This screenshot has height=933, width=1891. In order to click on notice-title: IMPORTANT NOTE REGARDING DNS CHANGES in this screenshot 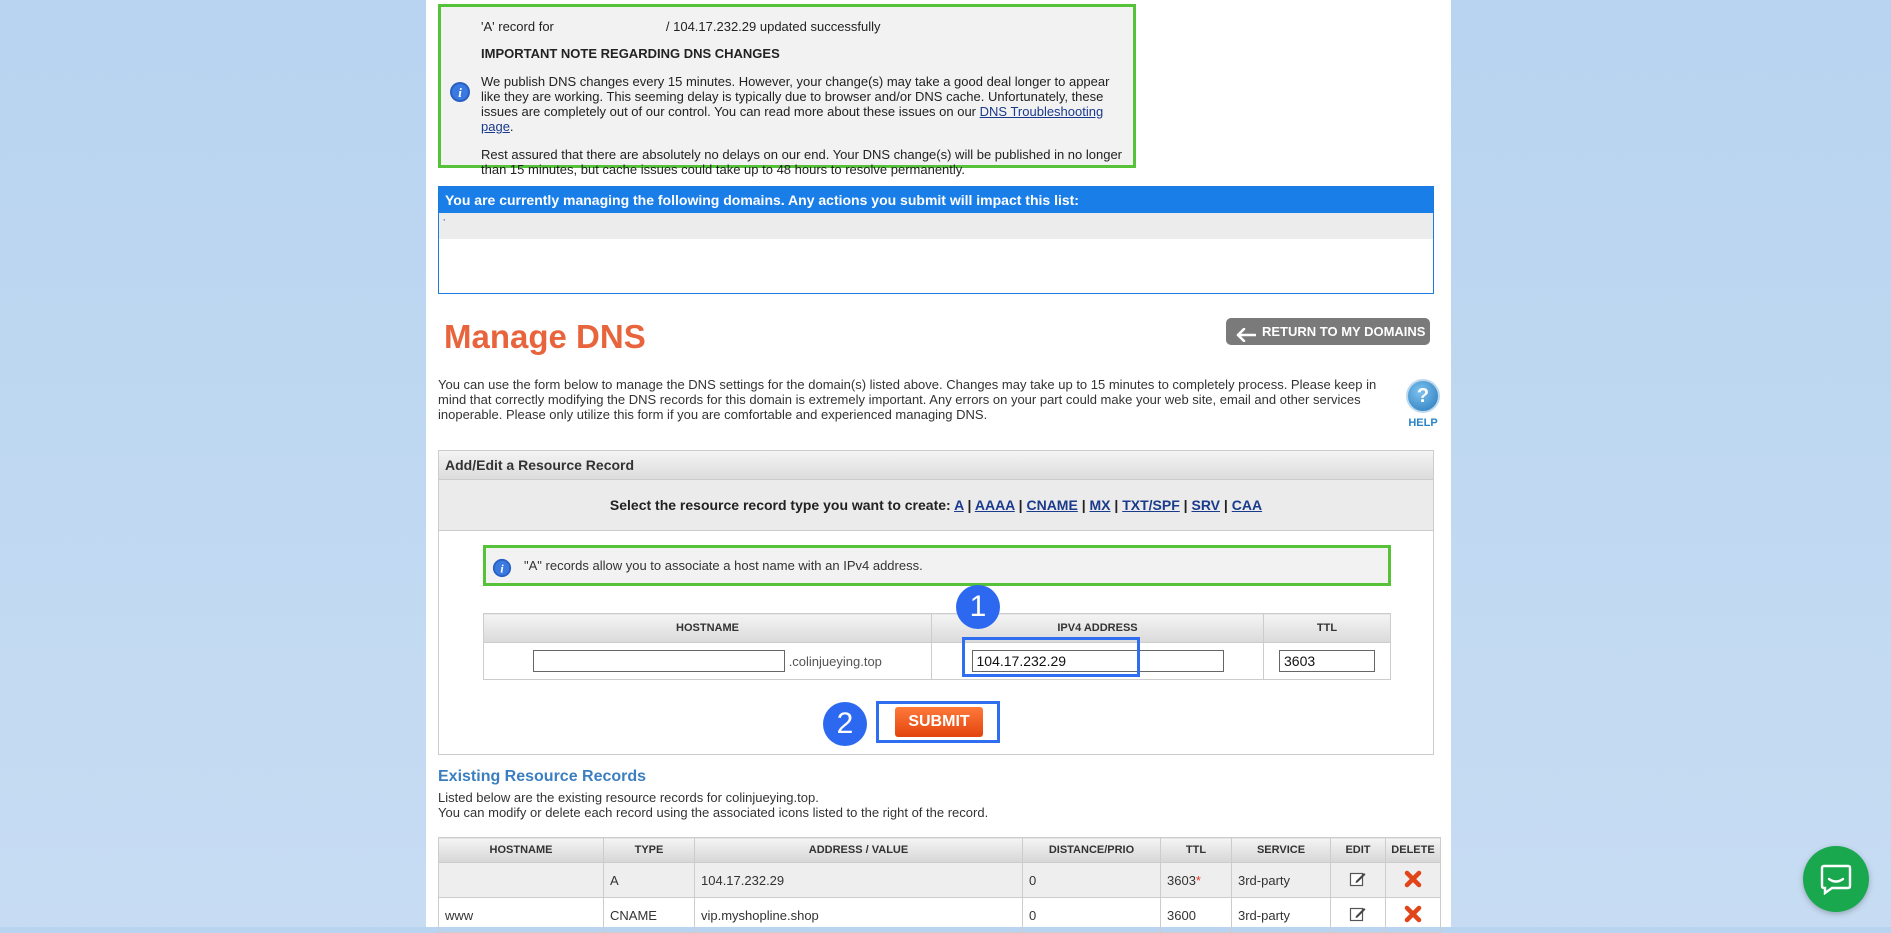, I will do `click(630, 53)`.